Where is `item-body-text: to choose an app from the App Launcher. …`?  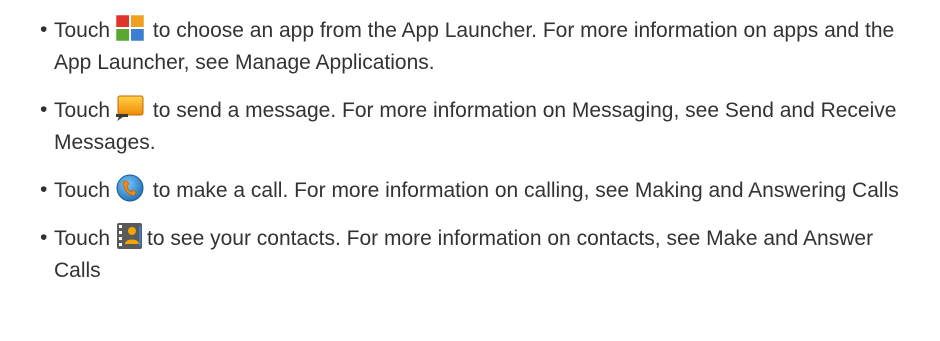 item-body-text: to choose an app from the App Launcher. … is located at coordinates (474, 46).